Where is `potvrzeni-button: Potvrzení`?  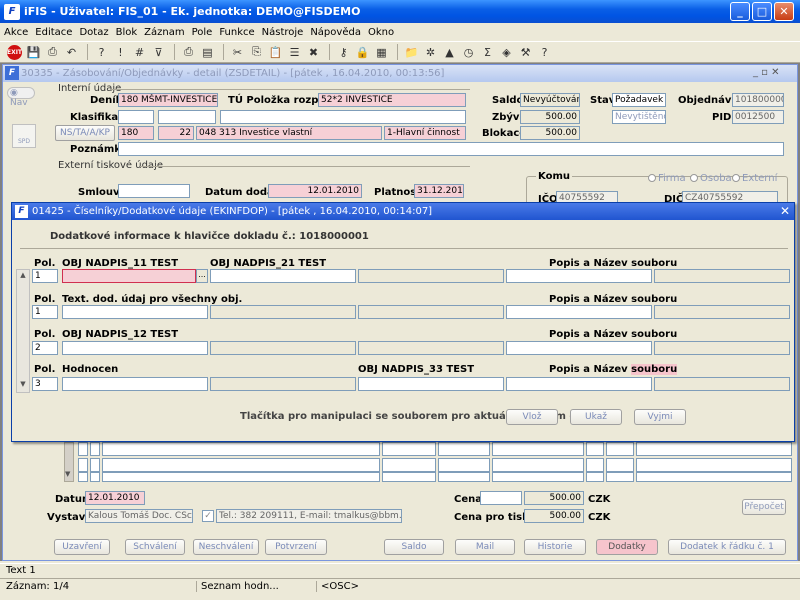 potvrzeni-button: Potvrzení is located at coordinates (296, 547).